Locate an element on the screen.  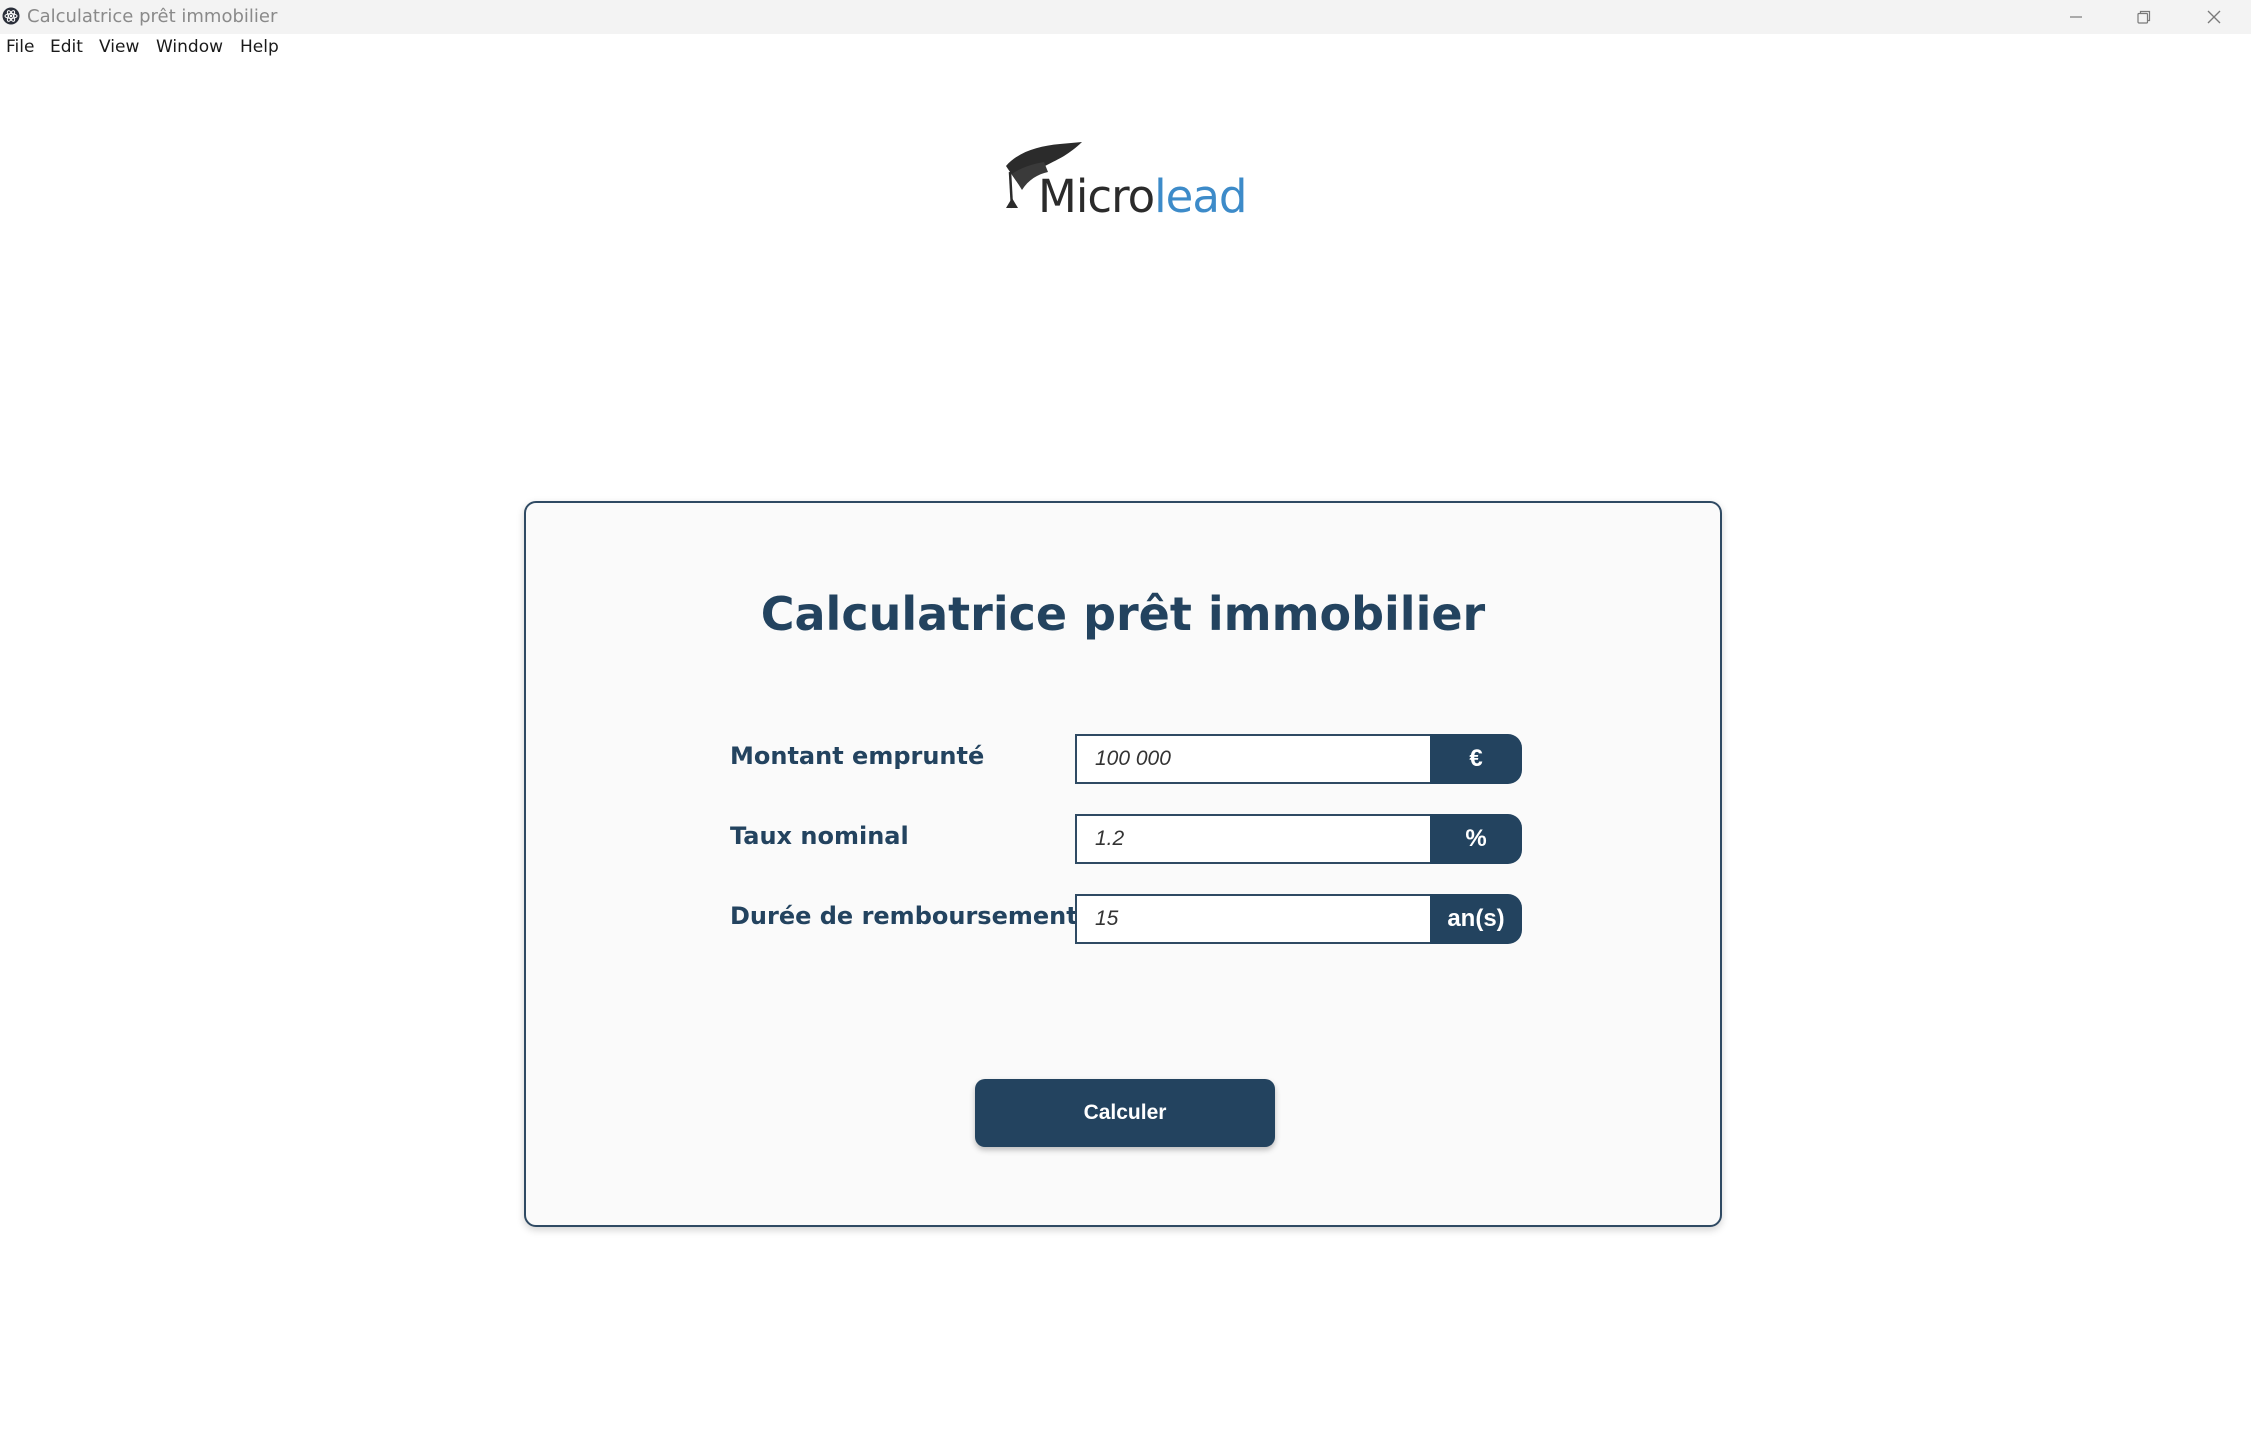
logo-text-lead: lead is located at coordinates (1200, 196).